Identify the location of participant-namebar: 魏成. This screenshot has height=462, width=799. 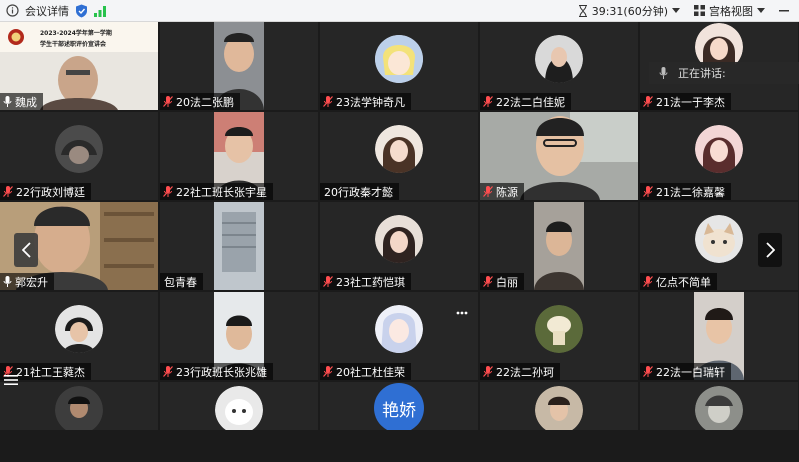
(21, 101).